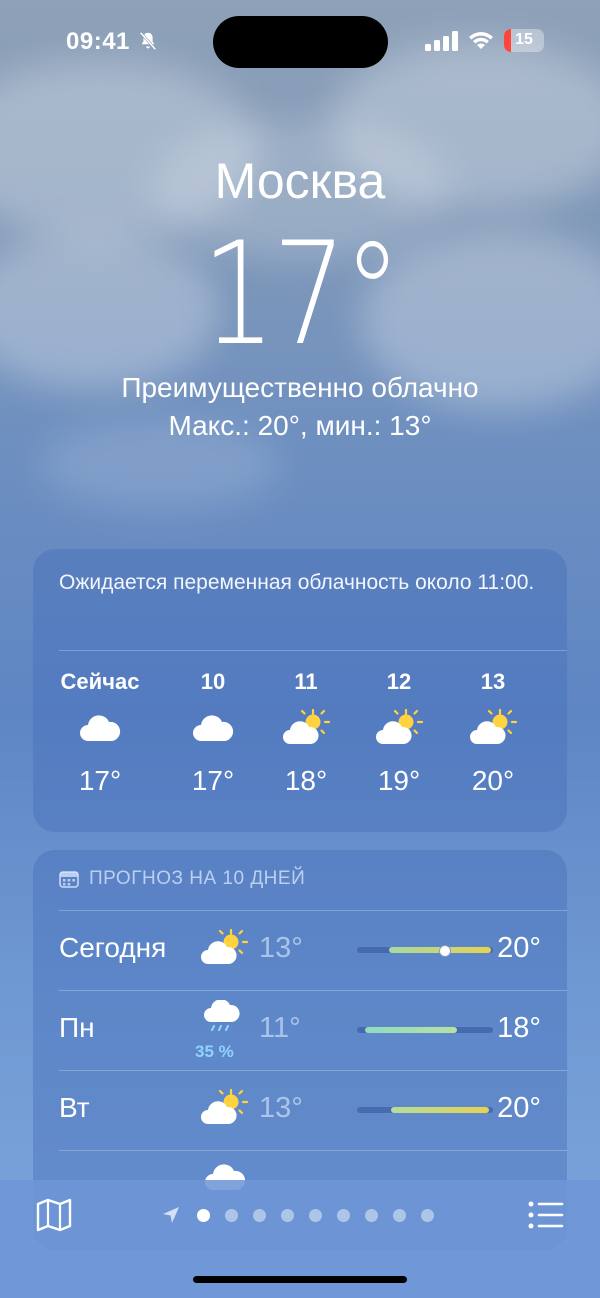  Describe the element at coordinates (399, 780) in the screenshot. I see `hour-temp: 19°` at that location.